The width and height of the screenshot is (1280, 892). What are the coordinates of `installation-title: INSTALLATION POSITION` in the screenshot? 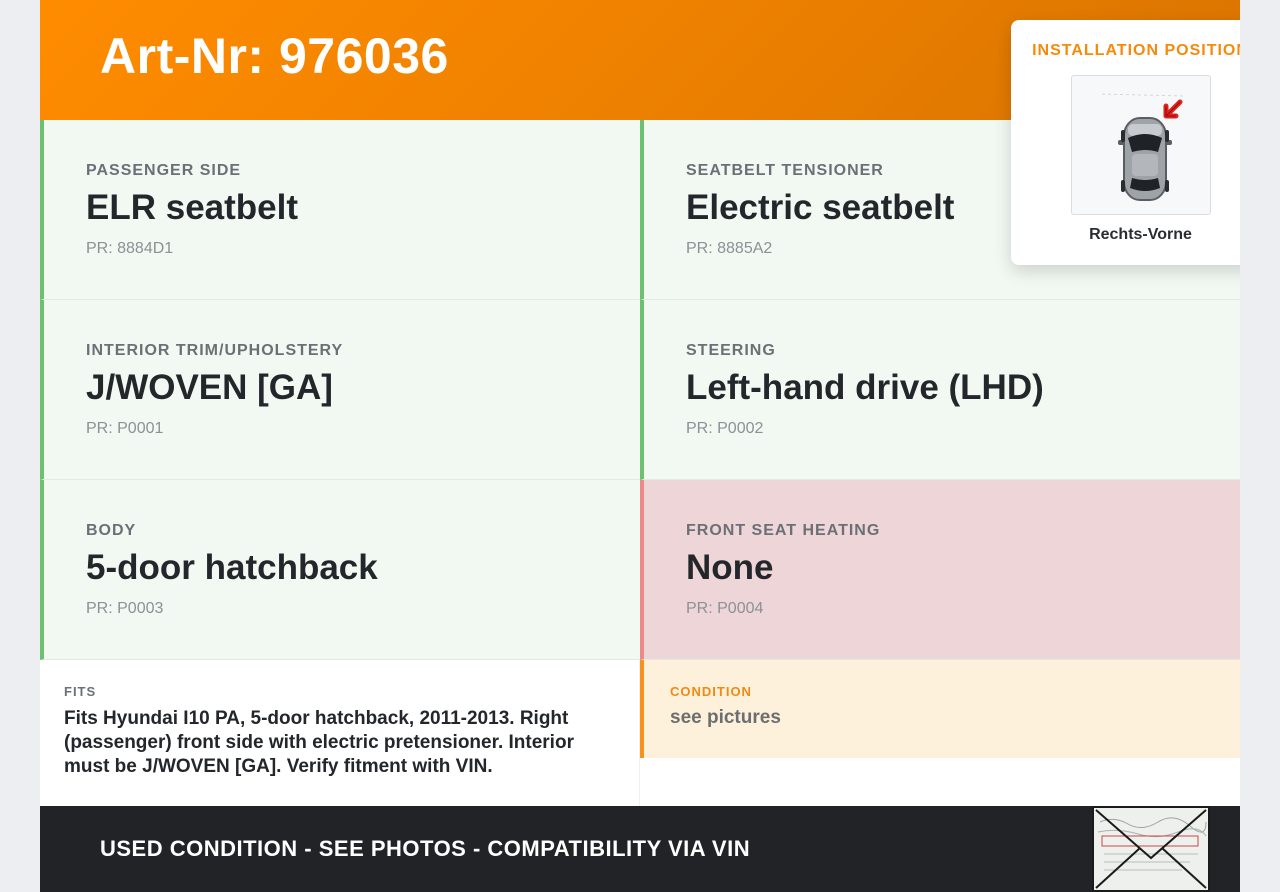 It's located at (1136, 50).